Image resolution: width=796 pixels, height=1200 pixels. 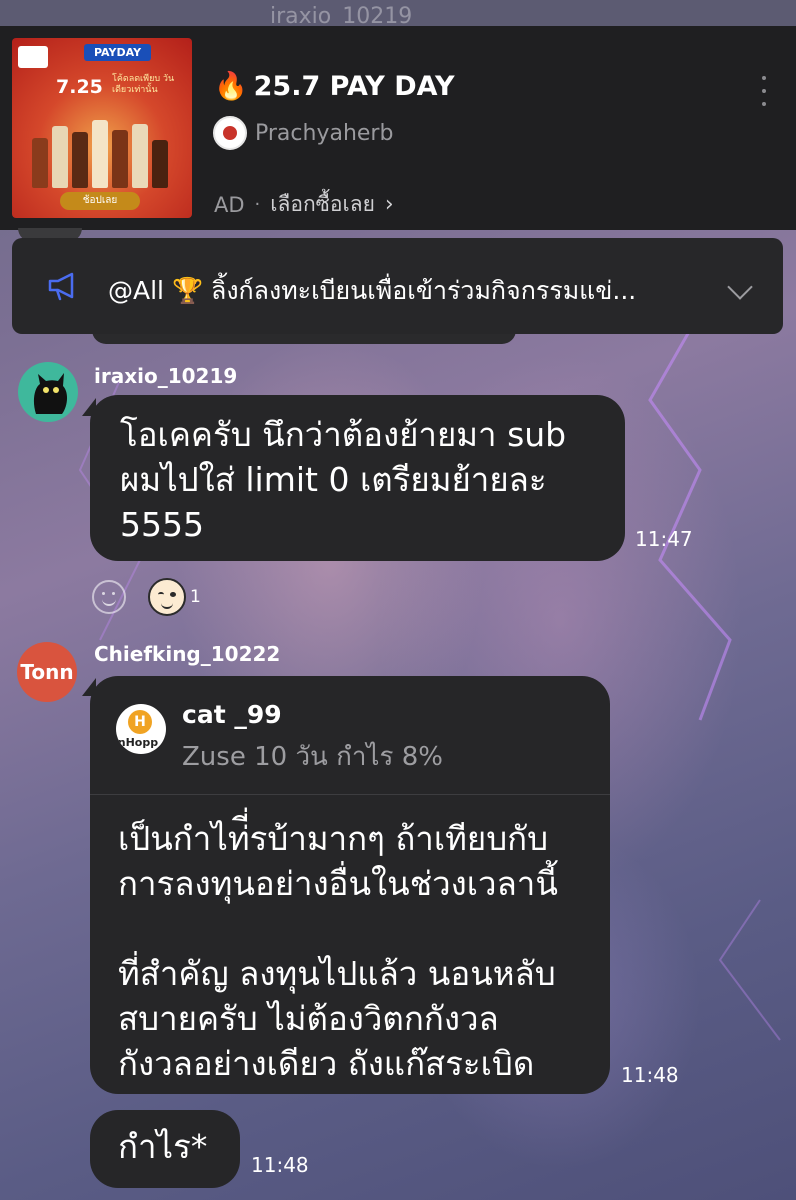 What do you see at coordinates (61, 286) in the screenshot?
I see `megaphone-icon` at bounding box center [61, 286].